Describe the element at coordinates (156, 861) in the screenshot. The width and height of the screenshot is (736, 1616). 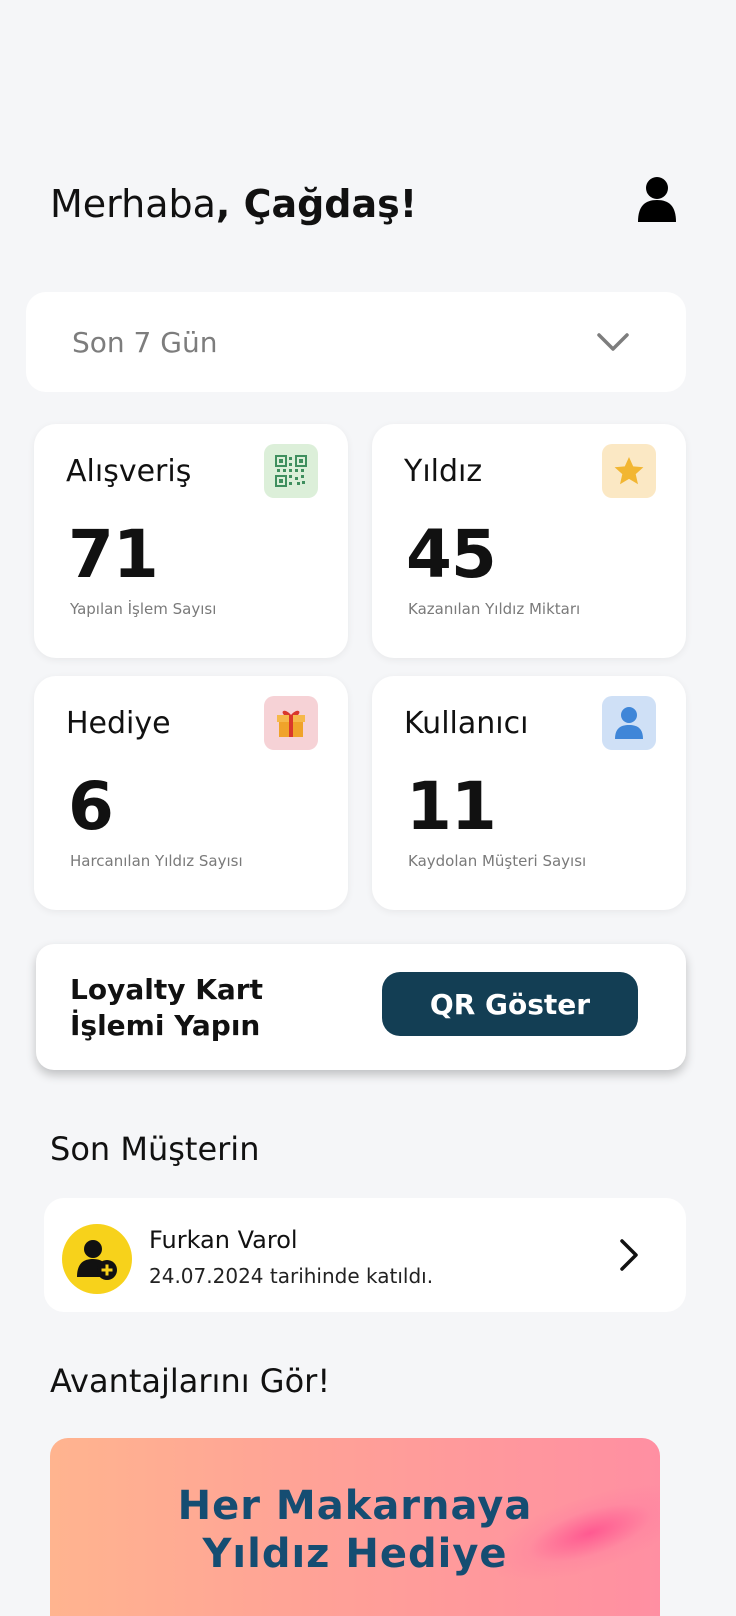
I see `stat-subtitle: Harcanılan Yıldız Sayısı` at that location.